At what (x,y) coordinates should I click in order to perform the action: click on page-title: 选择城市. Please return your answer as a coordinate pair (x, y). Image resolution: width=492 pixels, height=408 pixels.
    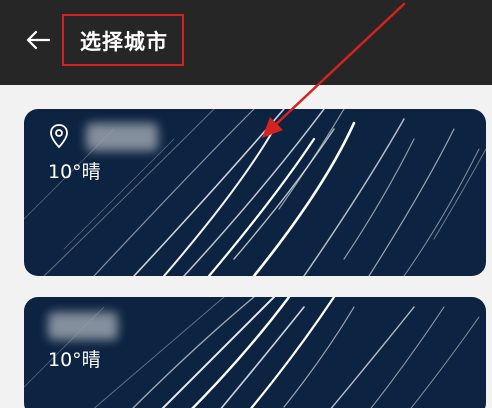
    Looking at the image, I should click on (124, 42).